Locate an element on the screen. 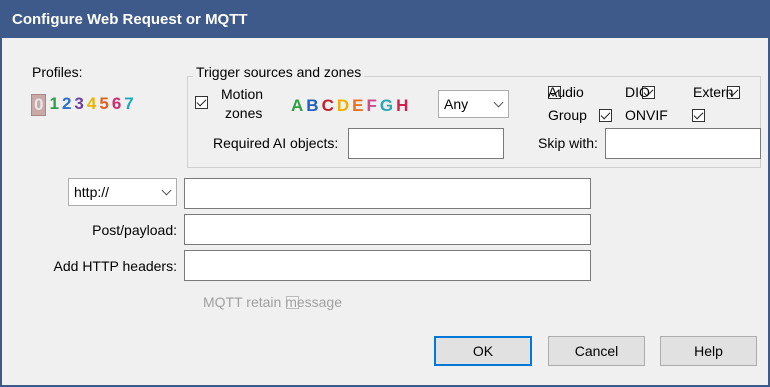  help-button: Help is located at coordinates (708, 351).